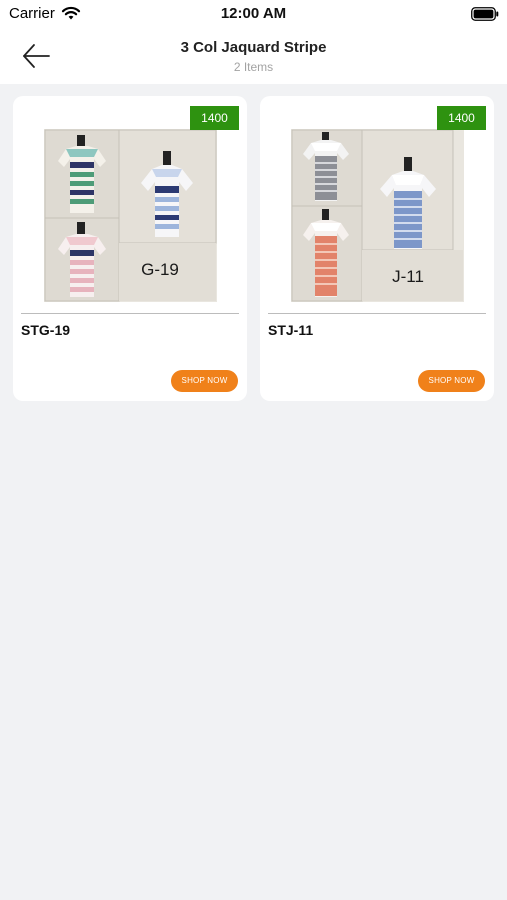 This screenshot has height=900, width=507. Describe the element at coordinates (408, 276) in the screenshot. I see `image-code-label: J-11` at that location.